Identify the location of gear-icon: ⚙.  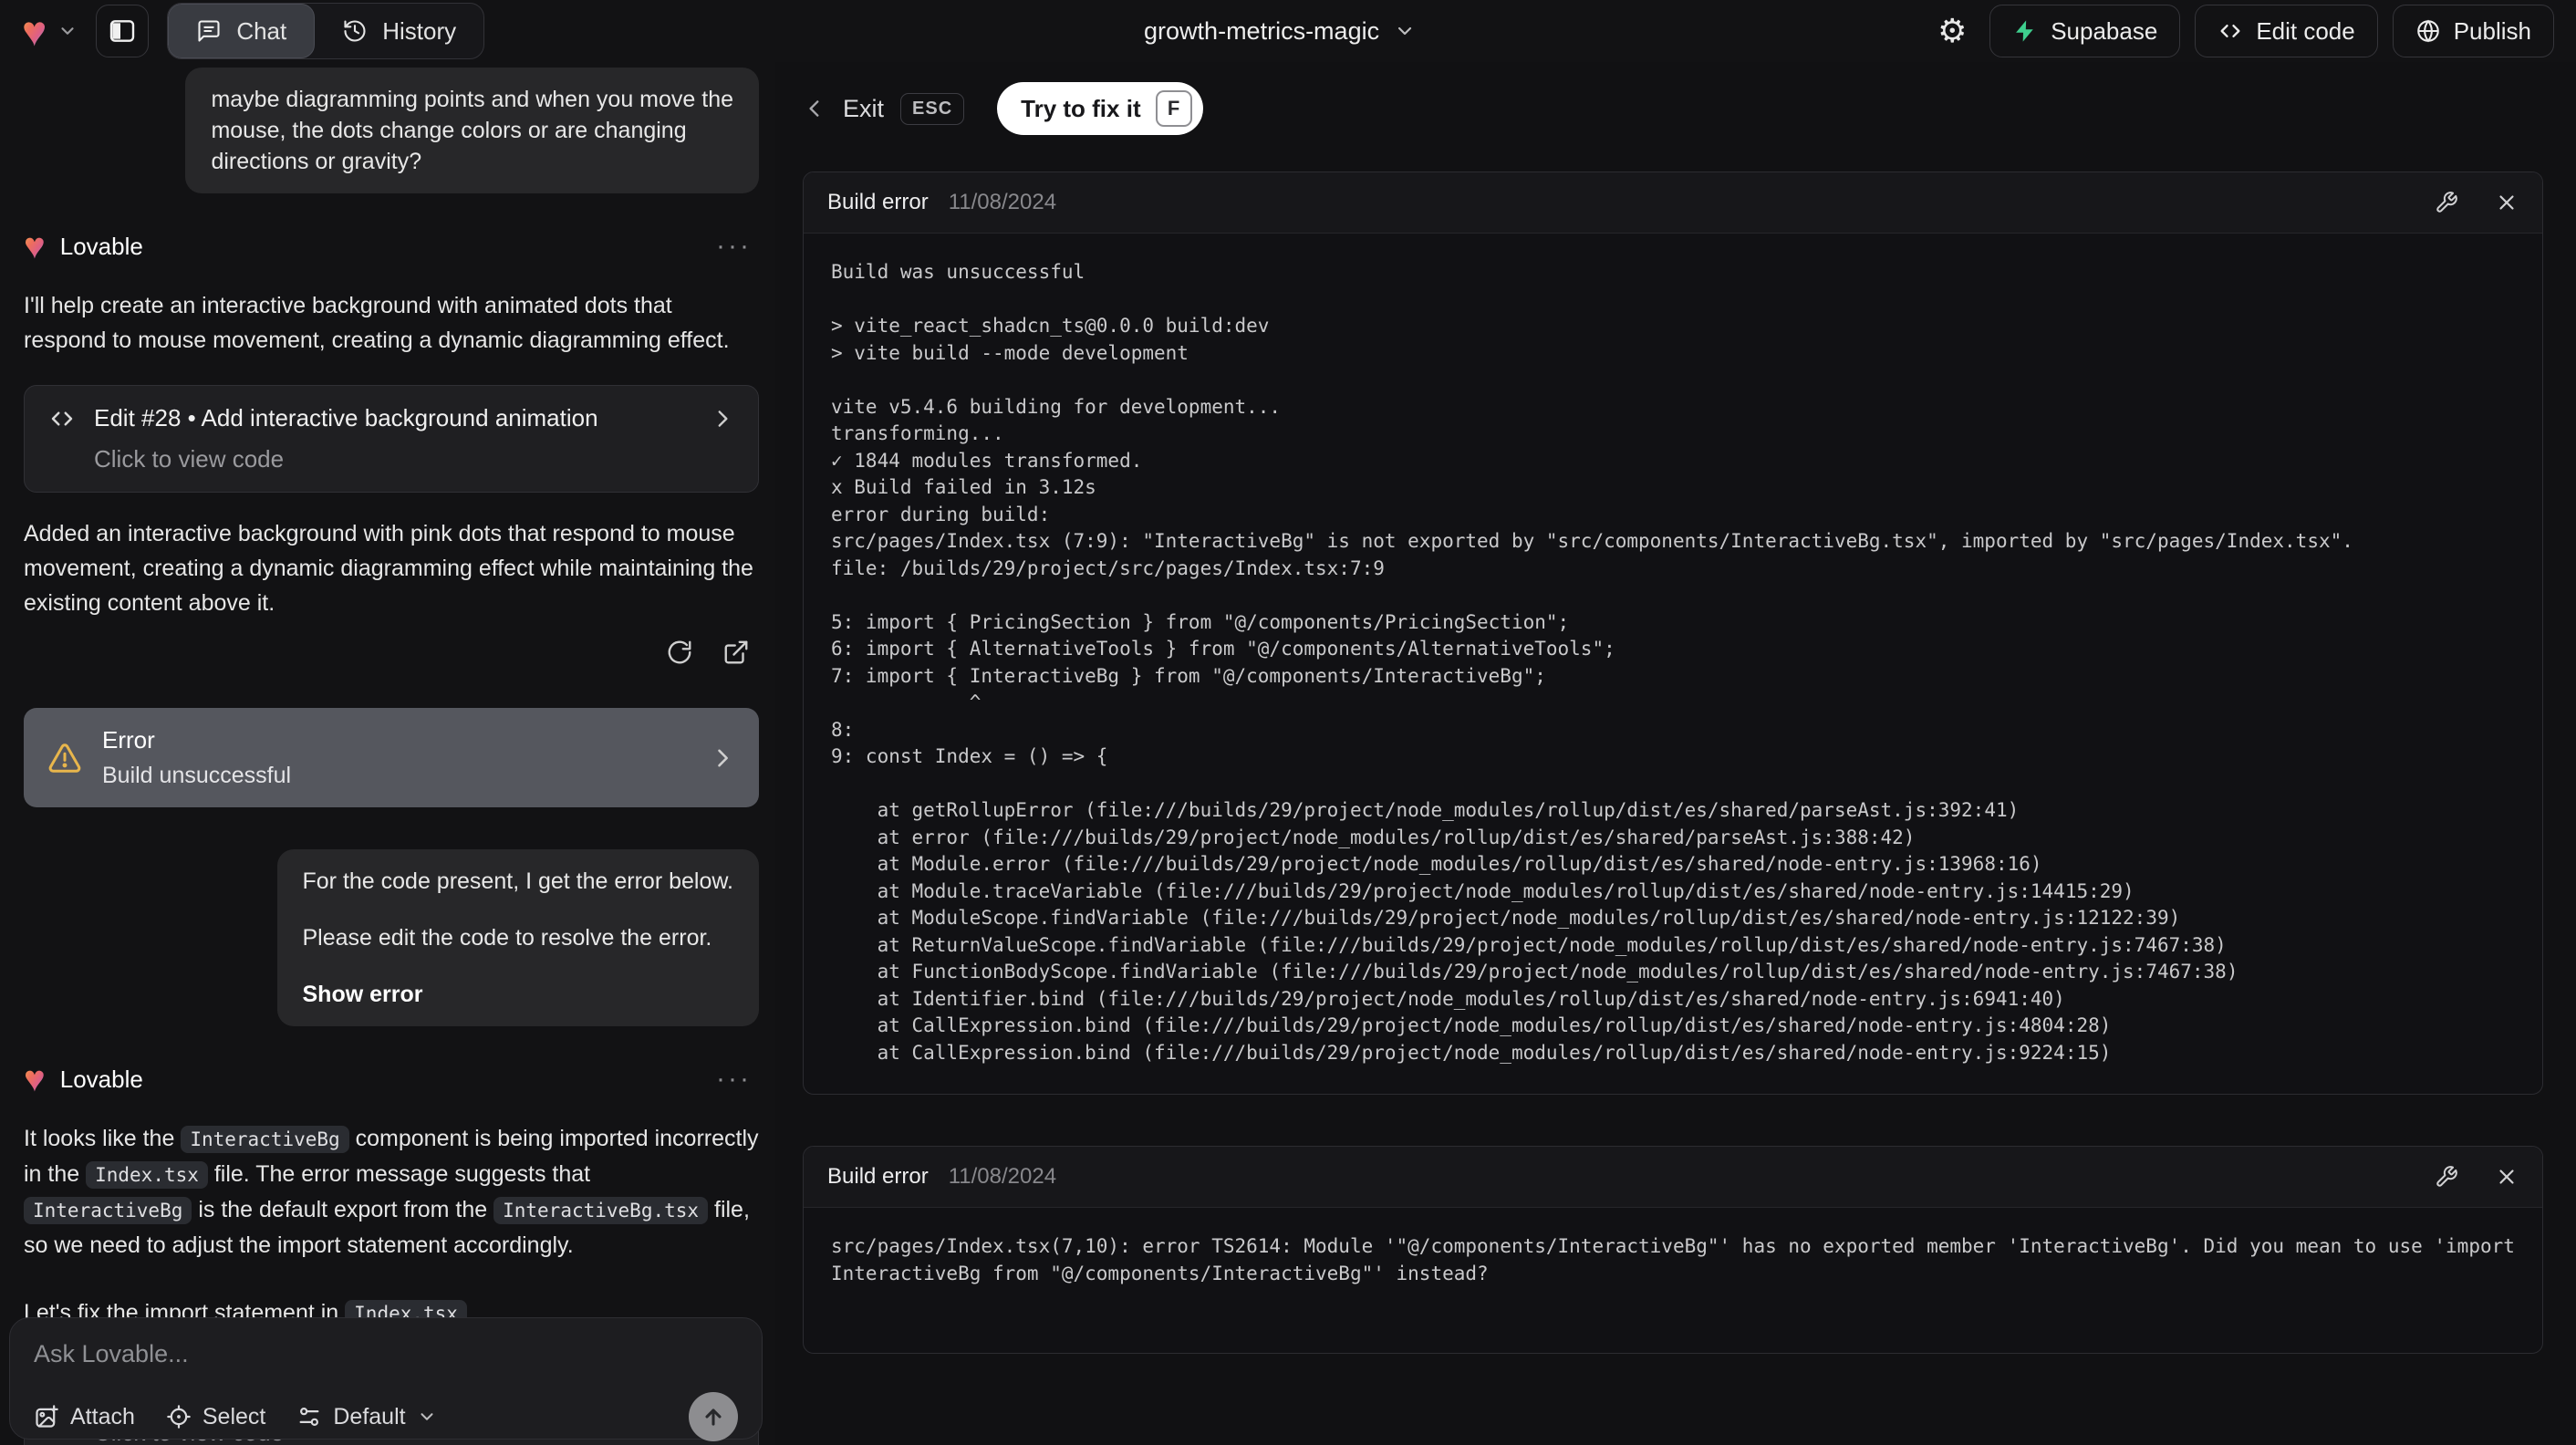
(1952, 30).